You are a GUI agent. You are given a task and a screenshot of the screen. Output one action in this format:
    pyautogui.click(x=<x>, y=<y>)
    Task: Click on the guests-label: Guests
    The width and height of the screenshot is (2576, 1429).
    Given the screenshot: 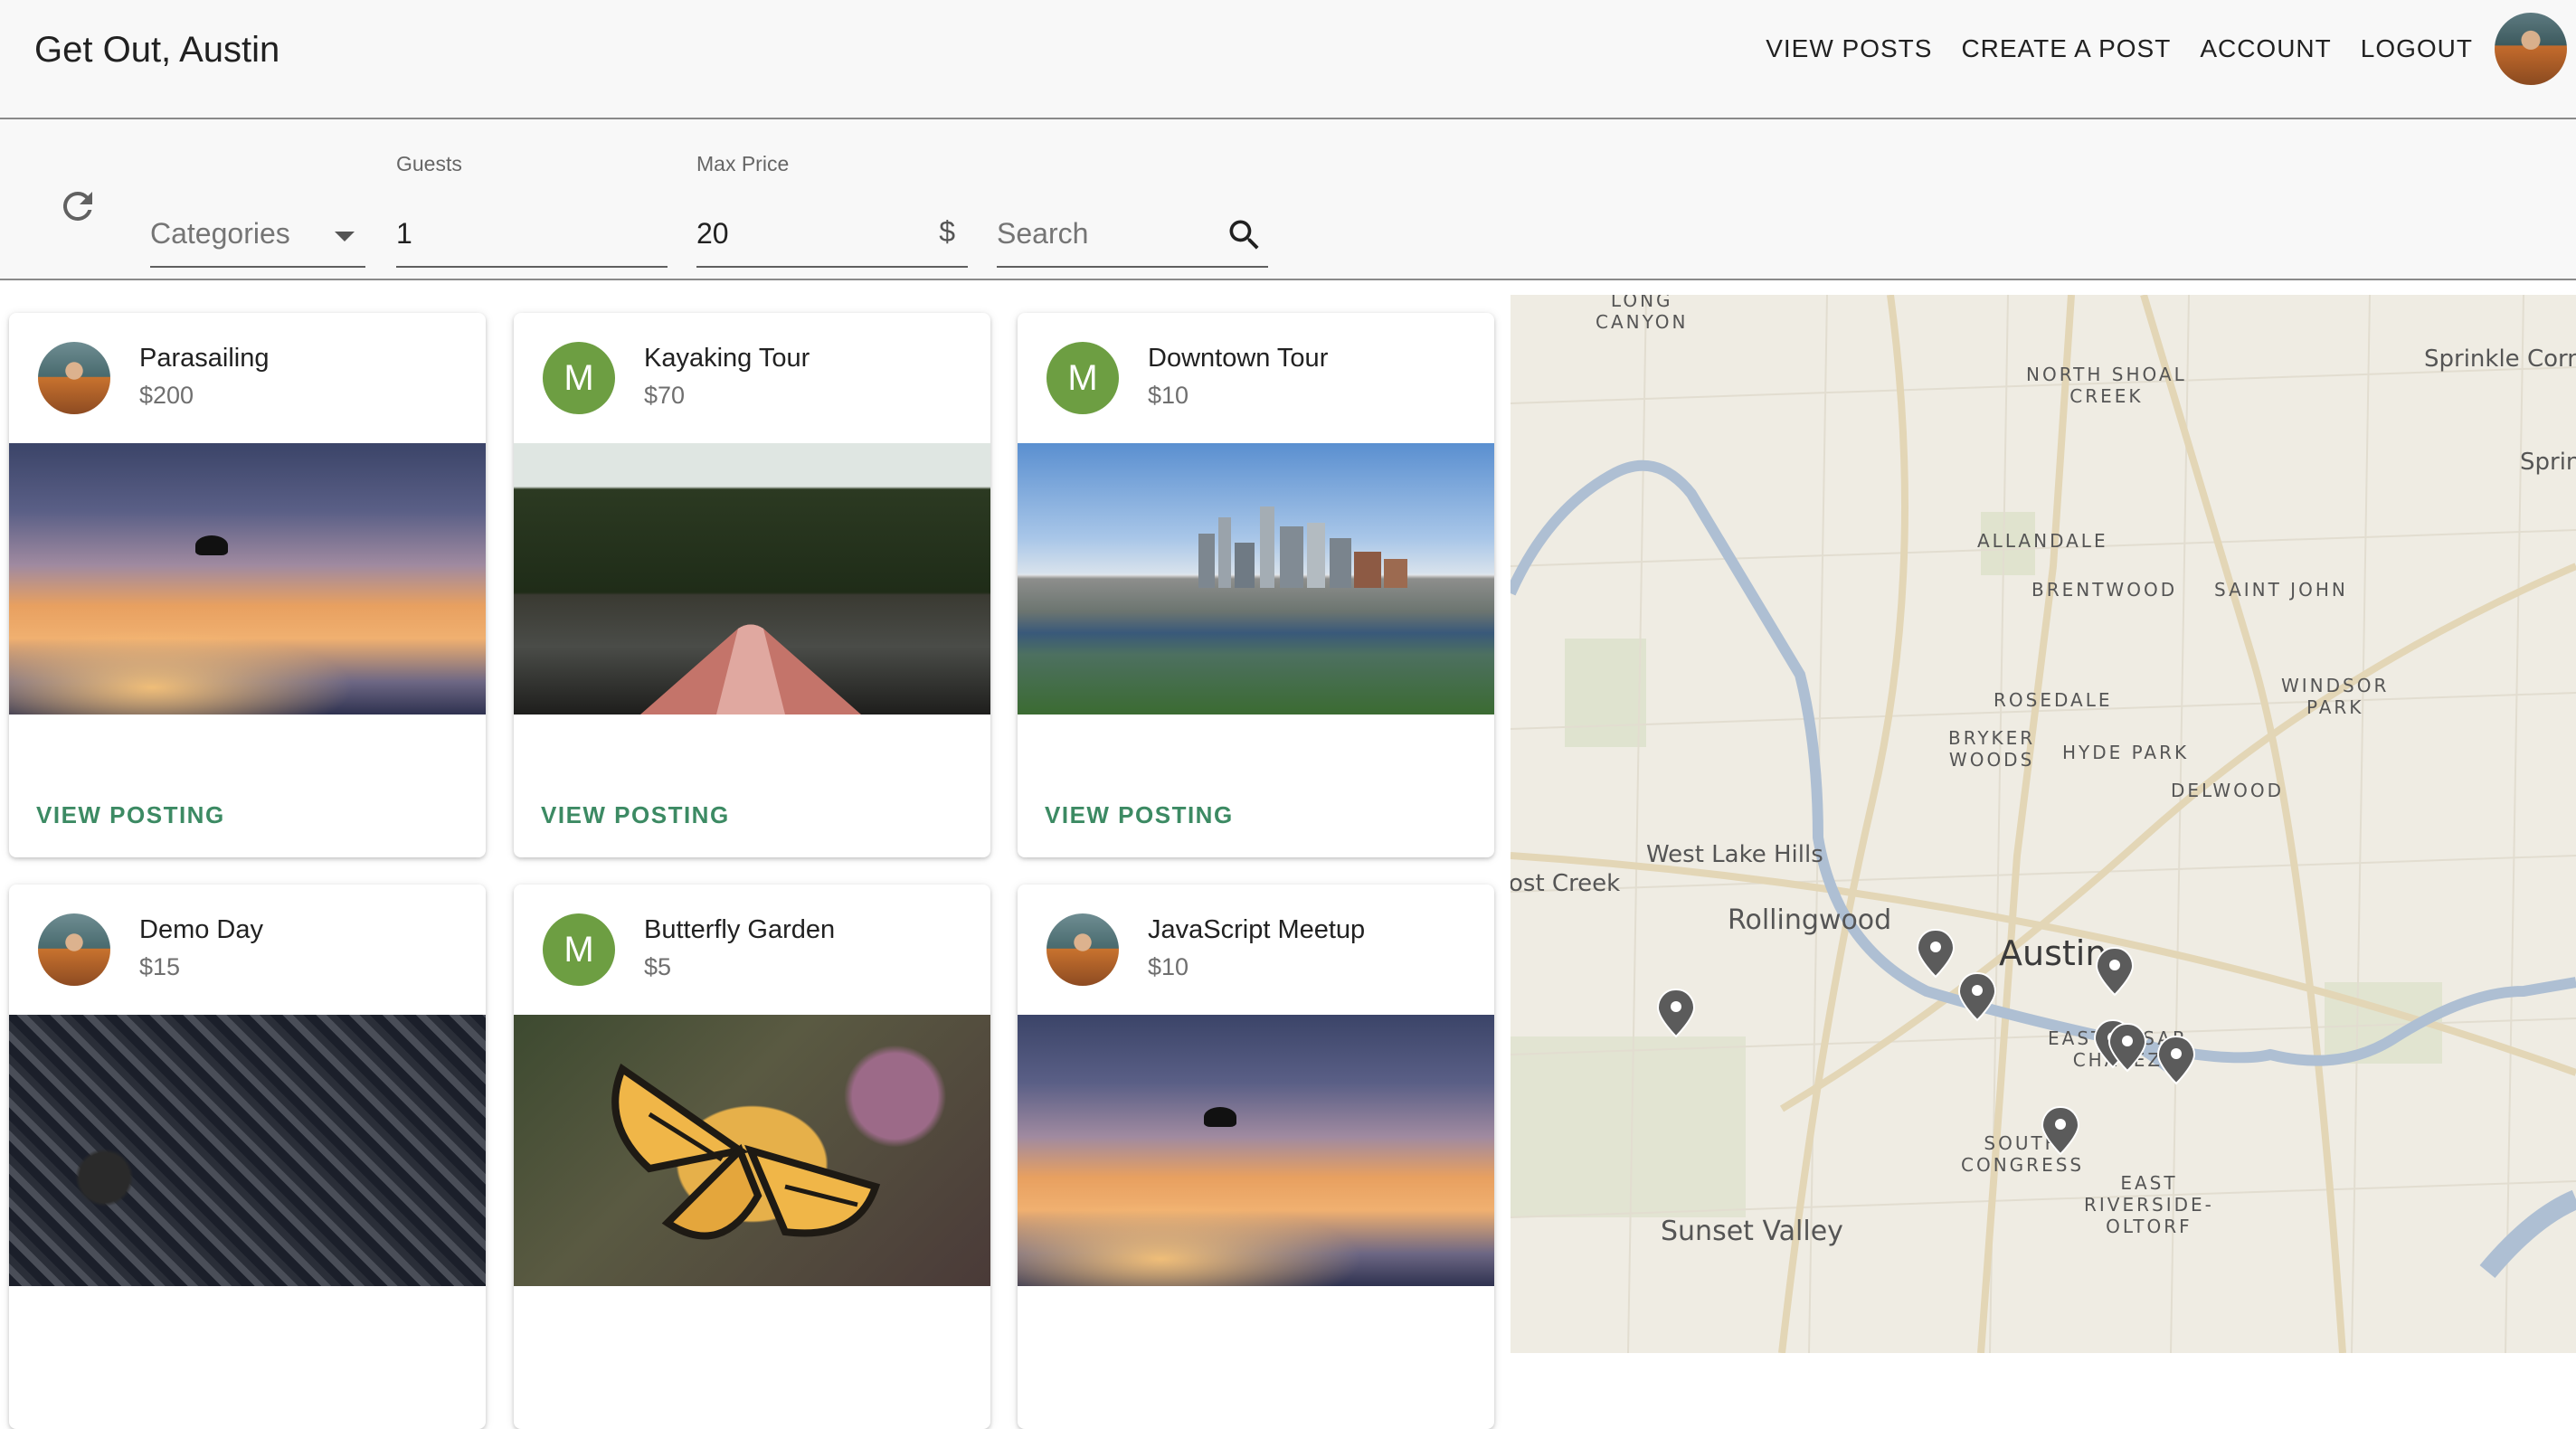 What is the action you would take?
    pyautogui.click(x=429, y=163)
    